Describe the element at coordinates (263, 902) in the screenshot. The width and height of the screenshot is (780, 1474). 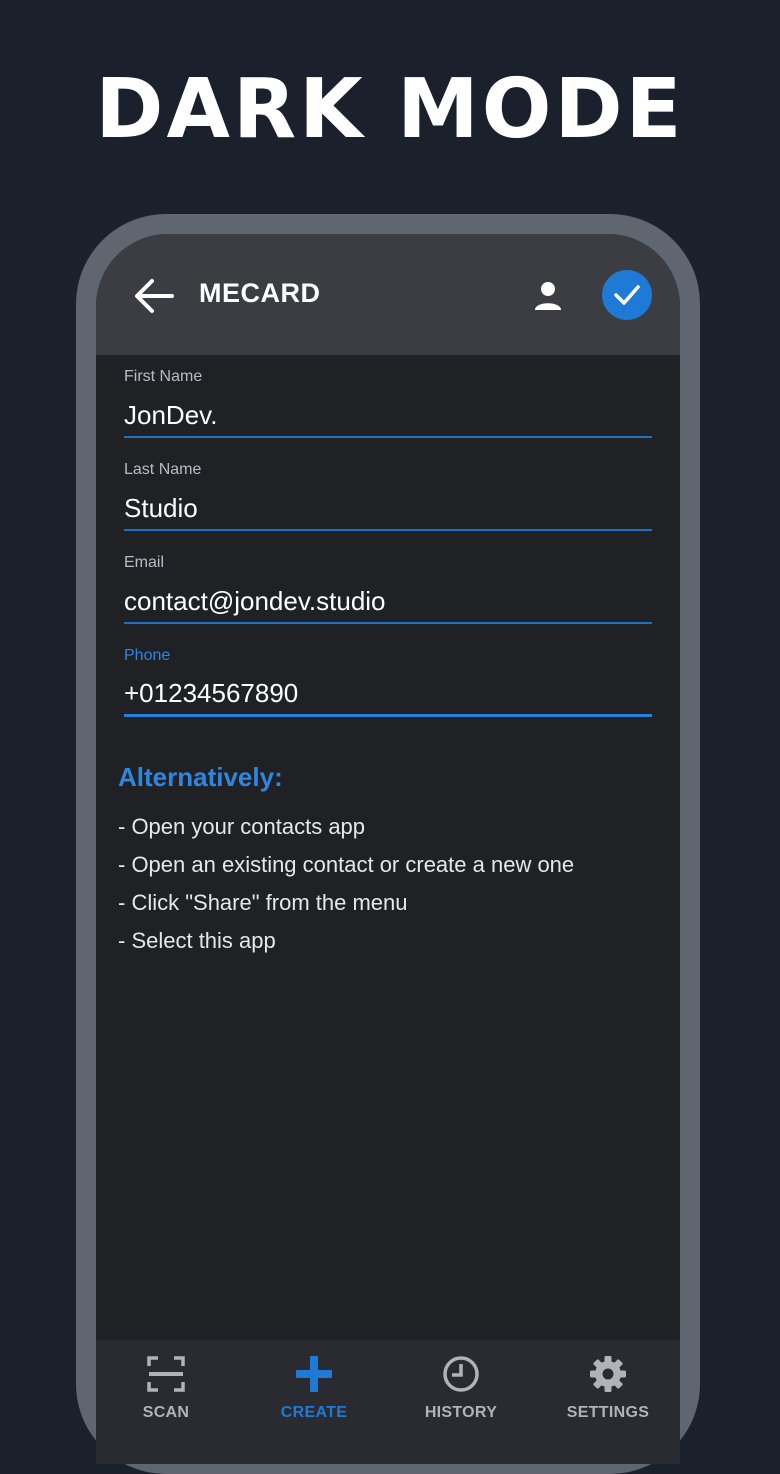
I see `list-item: - Click "Share" from the menu` at that location.